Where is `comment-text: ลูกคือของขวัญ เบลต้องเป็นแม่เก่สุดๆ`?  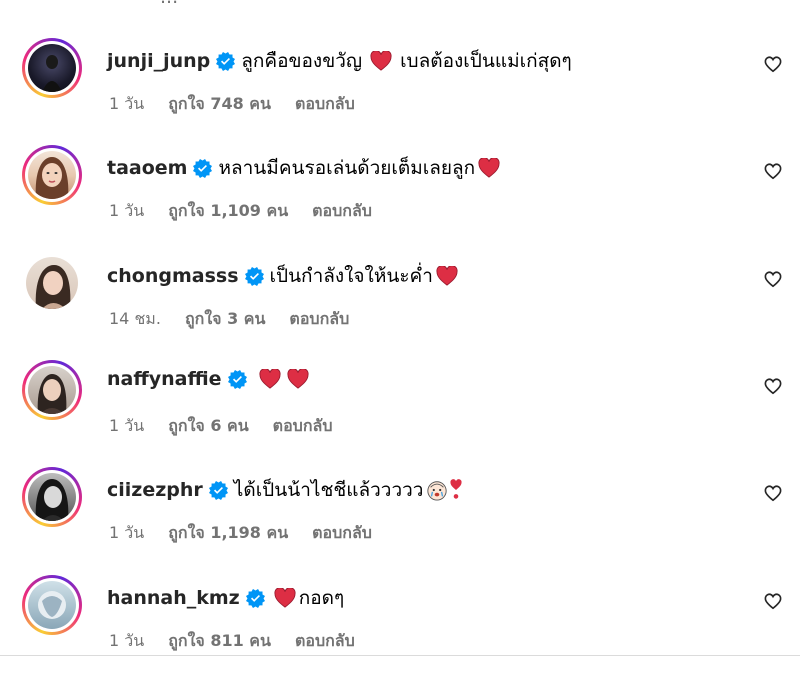
comment-text: ลูกคือของขวัญ เบลต้องเป็นแม่เก่สุดๆ is located at coordinates (406, 61).